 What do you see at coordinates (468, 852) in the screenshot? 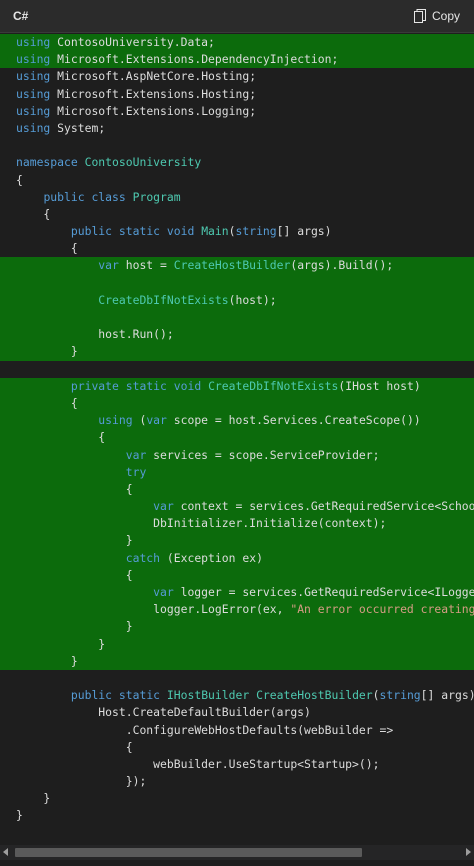
I see `scroll-right-arrow-icon` at bounding box center [468, 852].